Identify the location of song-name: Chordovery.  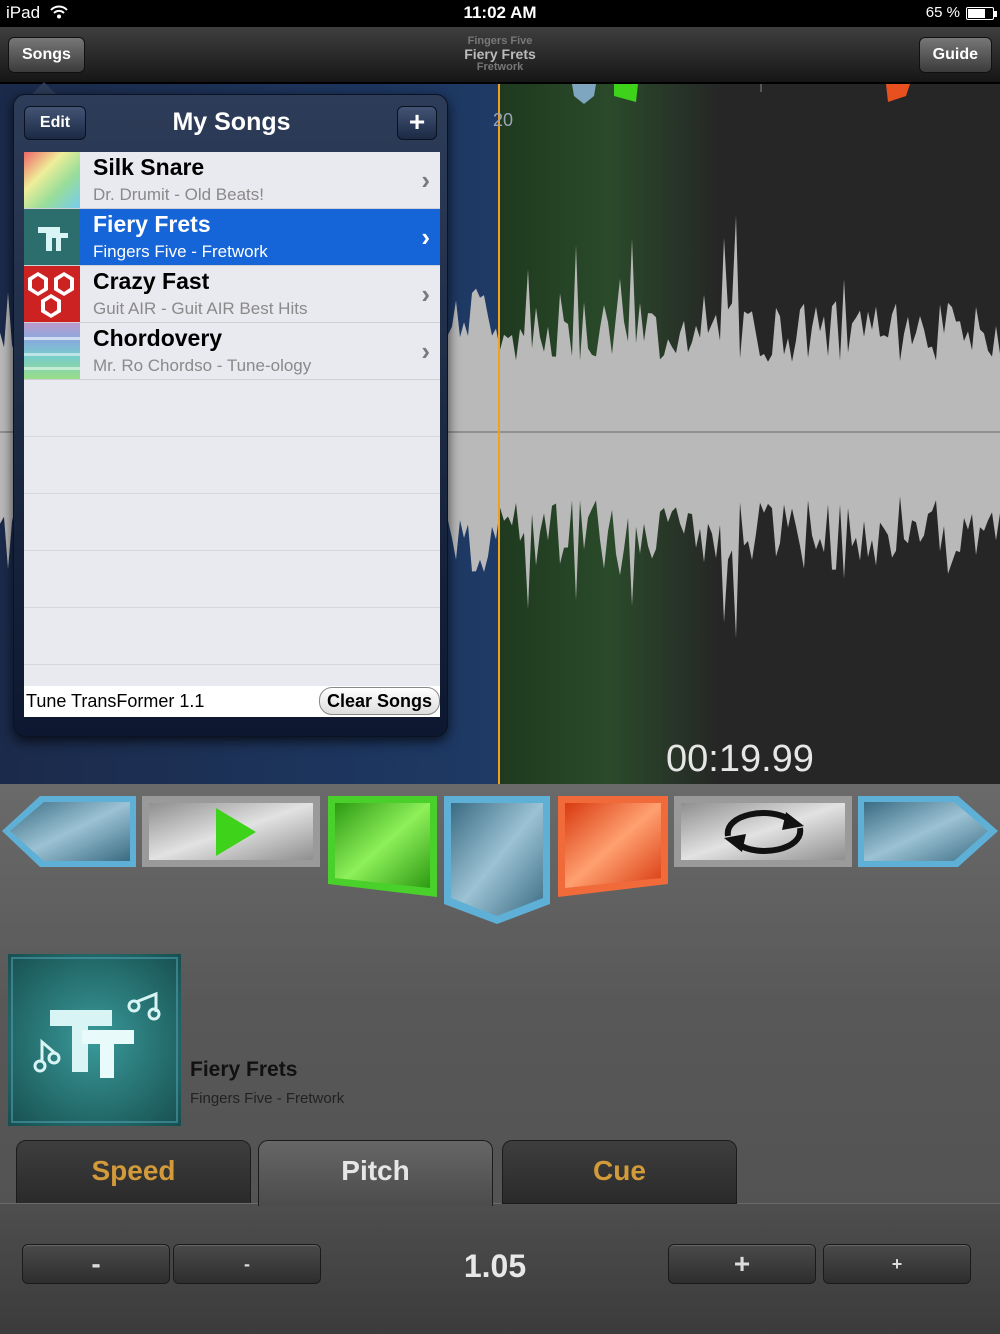
(158, 338).